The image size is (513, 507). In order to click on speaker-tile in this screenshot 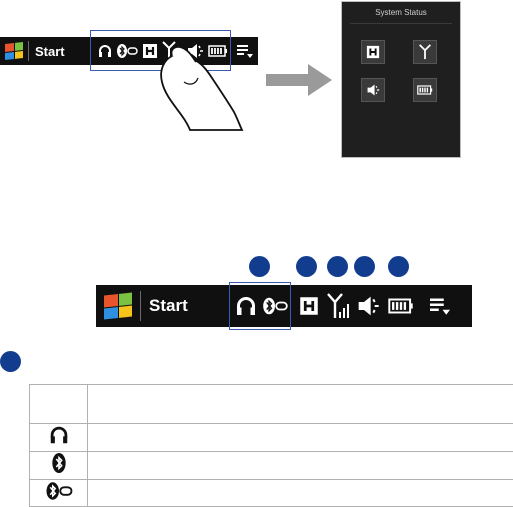, I will do `click(373, 90)`.